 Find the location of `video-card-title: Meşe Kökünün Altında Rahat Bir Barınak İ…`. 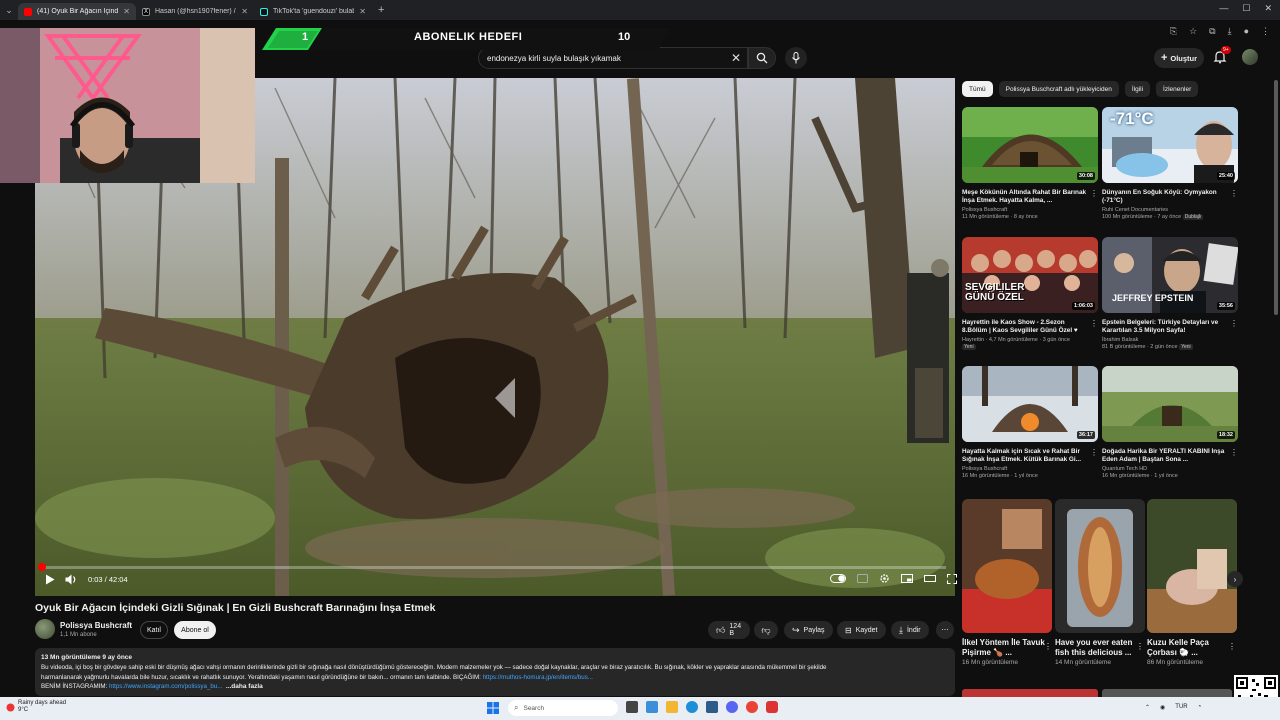

video-card-title: Meşe Kökünün Altında Rahat Bir Barınak İ… is located at coordinates (1026, 197).